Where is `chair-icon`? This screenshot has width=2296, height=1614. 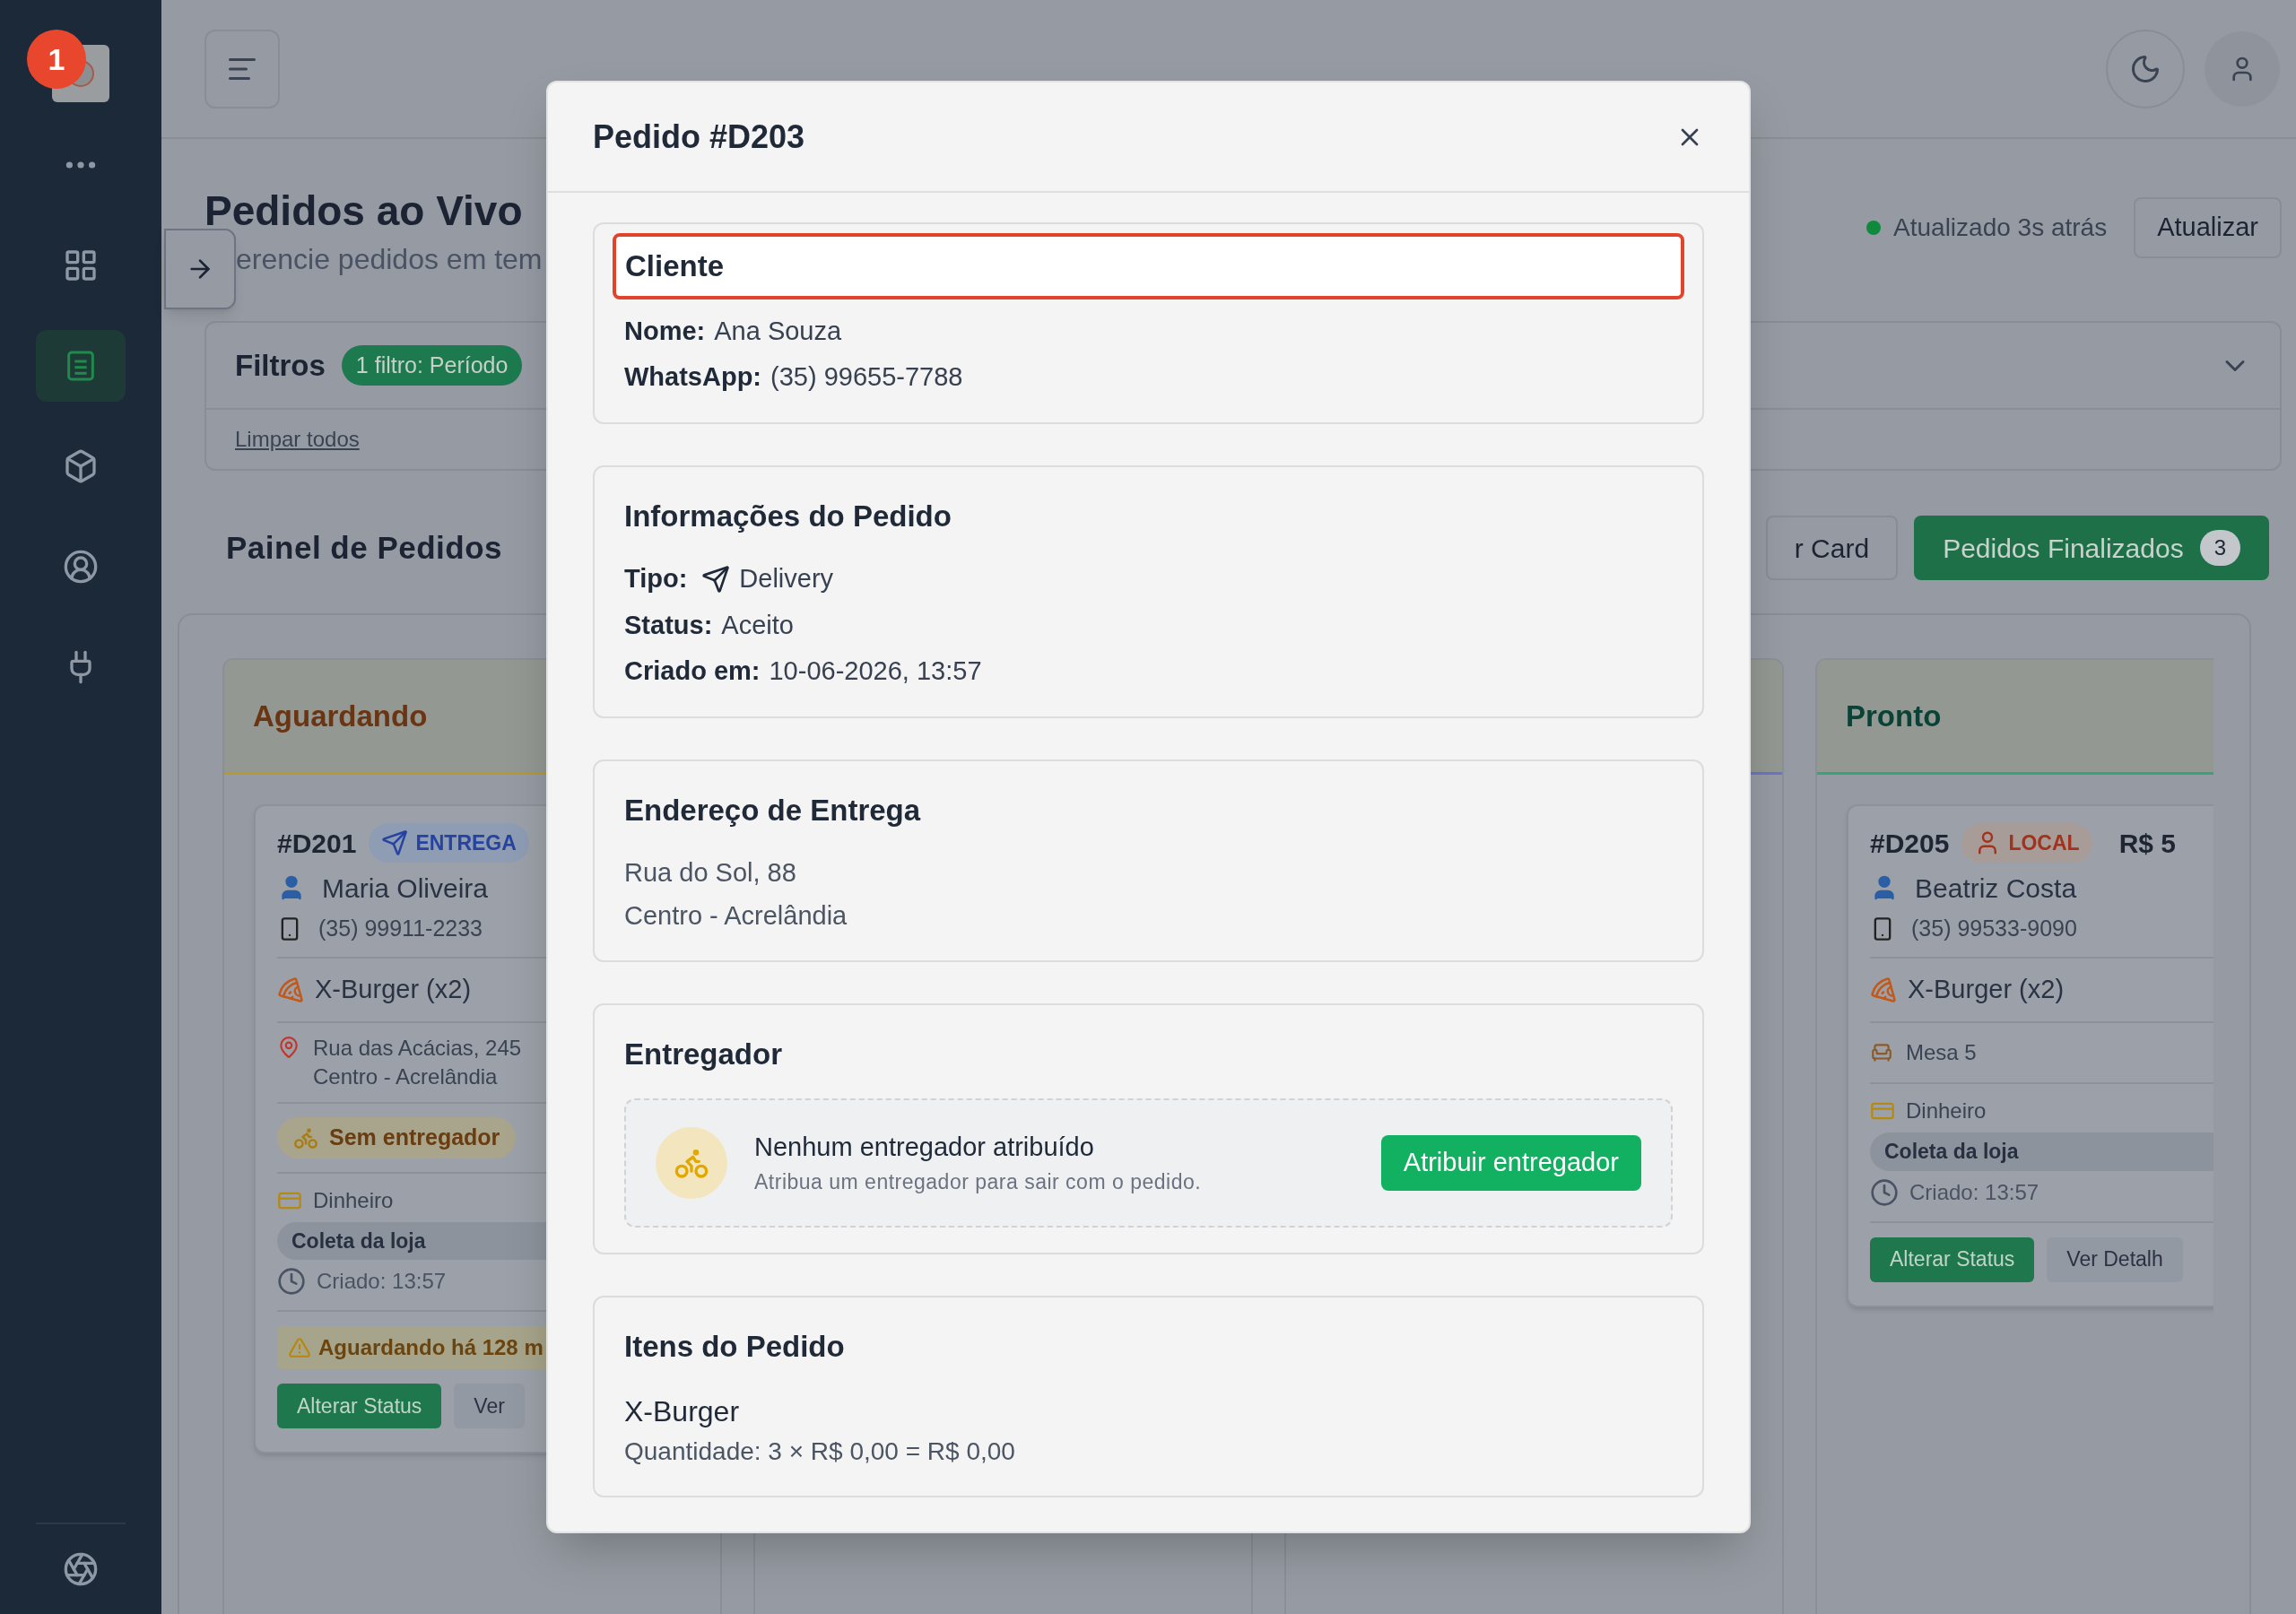 chair-icon is located at coordinates (1881, 1052).